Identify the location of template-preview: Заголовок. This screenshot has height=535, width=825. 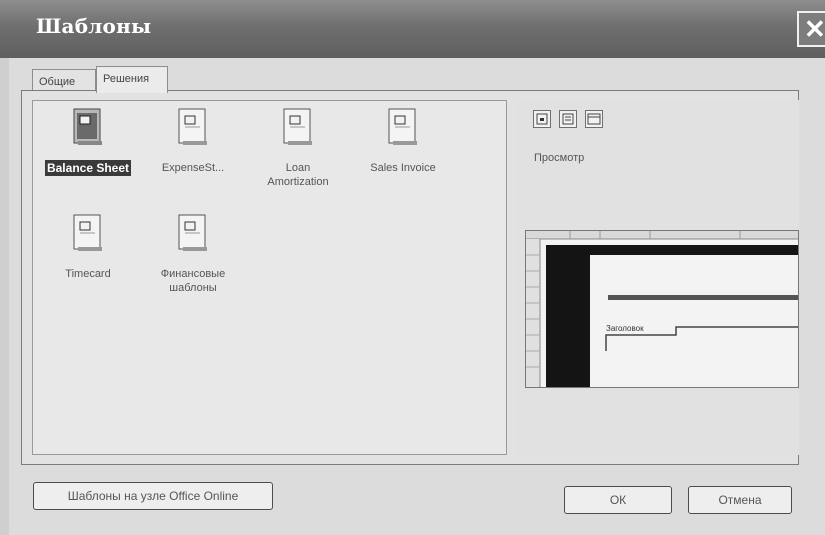
(662, 309).